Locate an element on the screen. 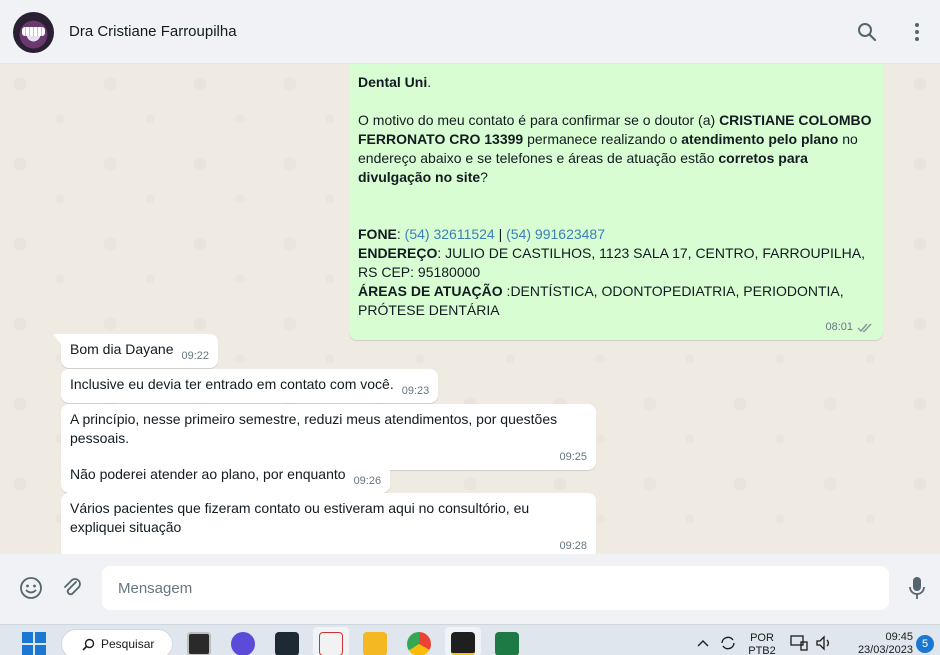 This screenshot has width=940, height=655. file-explorer-icon is located at coordinates (375, 643).